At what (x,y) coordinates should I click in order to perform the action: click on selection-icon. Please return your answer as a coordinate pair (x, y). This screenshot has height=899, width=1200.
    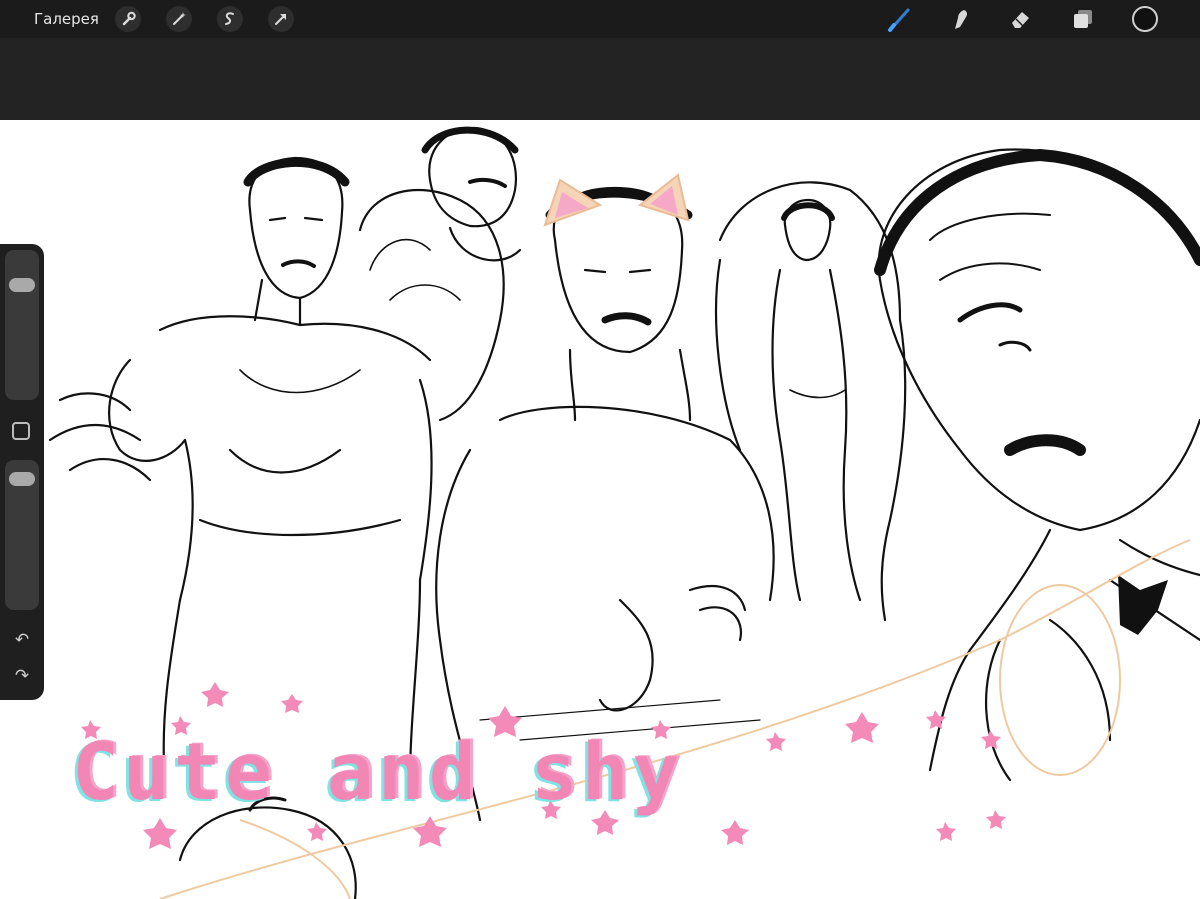
    Looking at the image, I should click on (230, 19).